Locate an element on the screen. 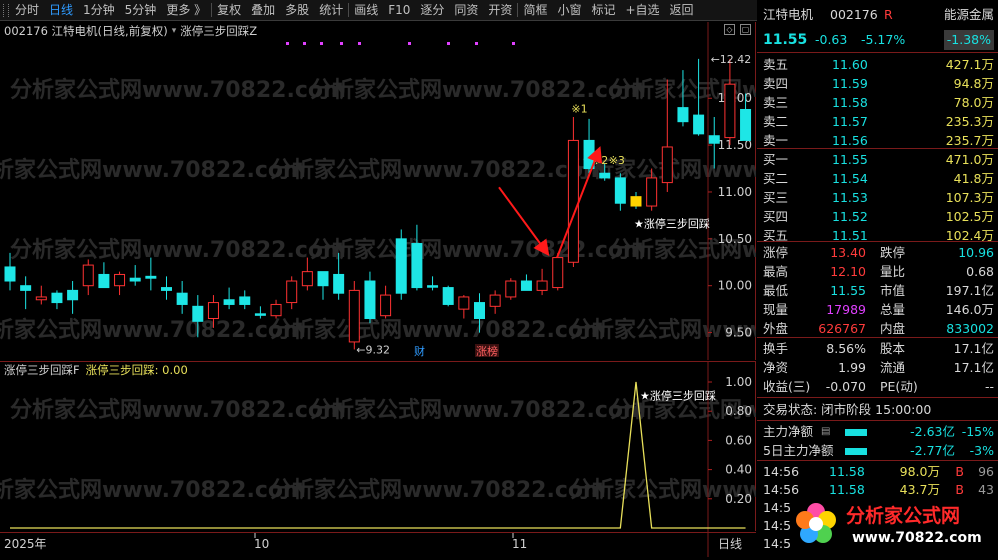 Image resolution: width=998 pixels, height=560 pixels. stat-value: -0.070 is located at coordinates (845, 386).